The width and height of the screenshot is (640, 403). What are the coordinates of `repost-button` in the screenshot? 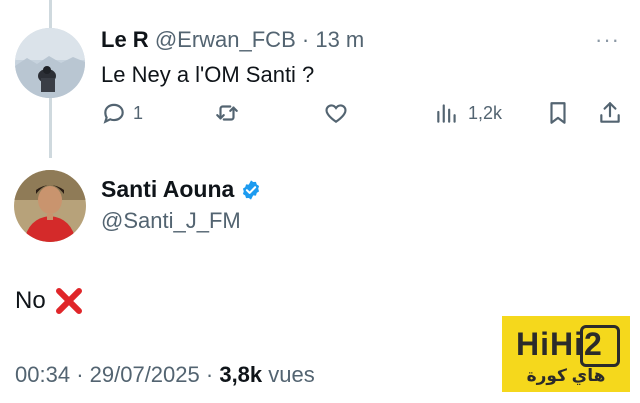 It's located at (227, 113).